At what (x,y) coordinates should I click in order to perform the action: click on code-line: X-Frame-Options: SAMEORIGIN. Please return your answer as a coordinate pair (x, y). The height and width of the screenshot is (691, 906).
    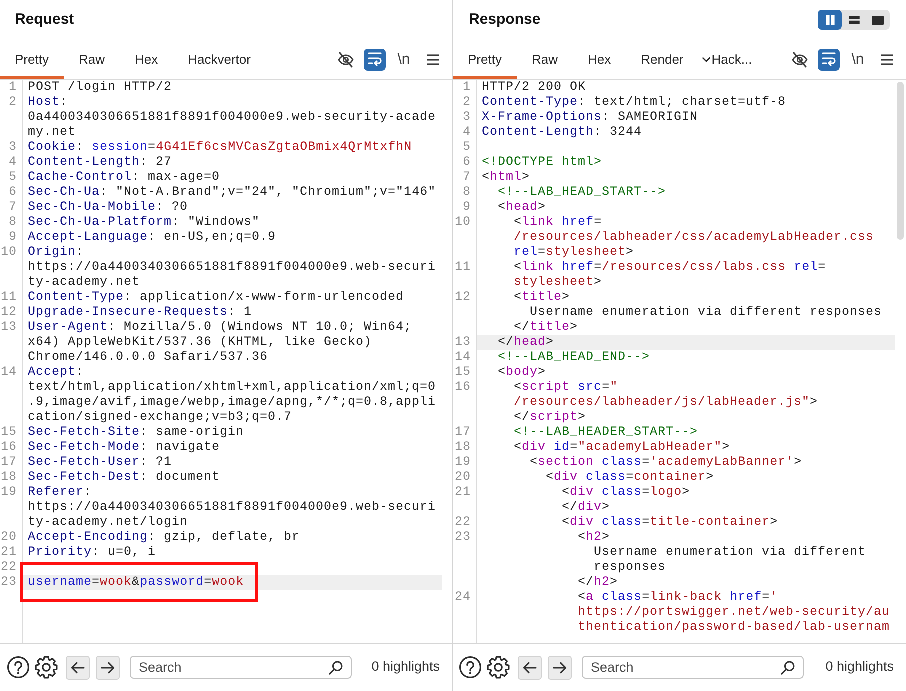
    Looking at the image, I should click on (590, 117).